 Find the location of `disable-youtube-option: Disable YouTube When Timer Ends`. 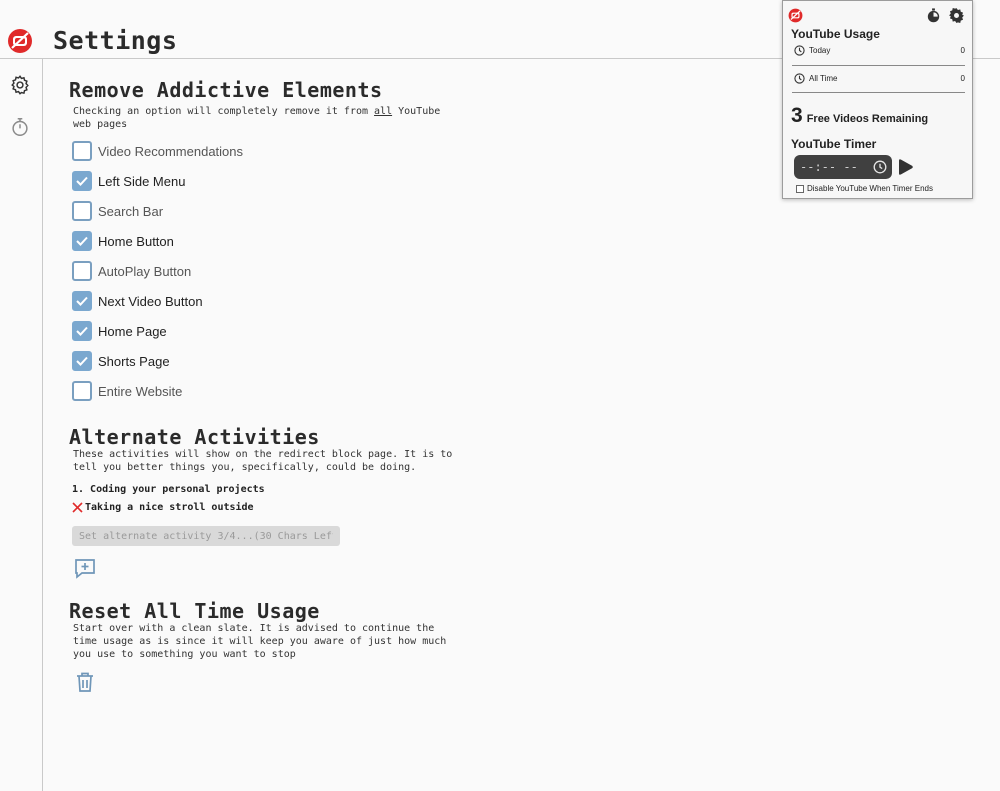

disable-youtube-option: Disable YouTube When Timer Ends is located at coordinates (864, 188).